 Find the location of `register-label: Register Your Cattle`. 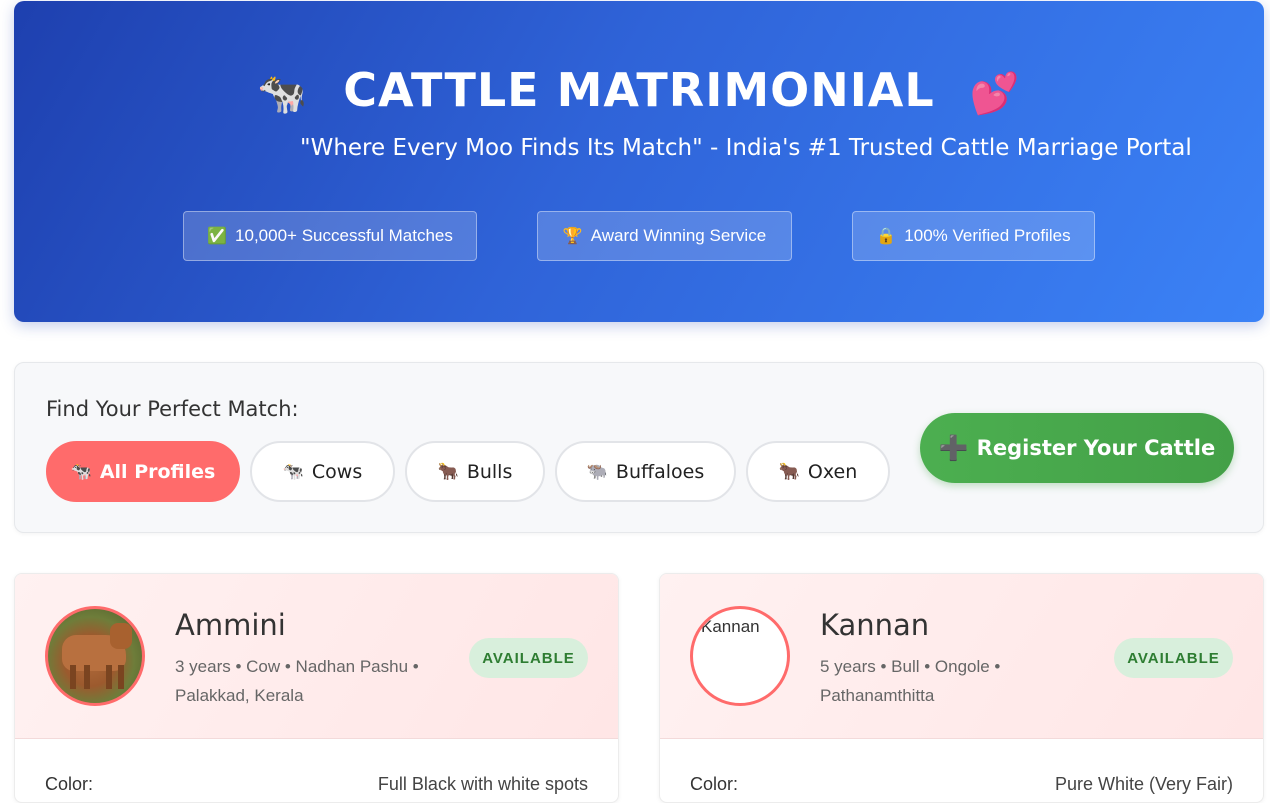

register-label: Register Your Cattle is located at coordinates (1096, 448).